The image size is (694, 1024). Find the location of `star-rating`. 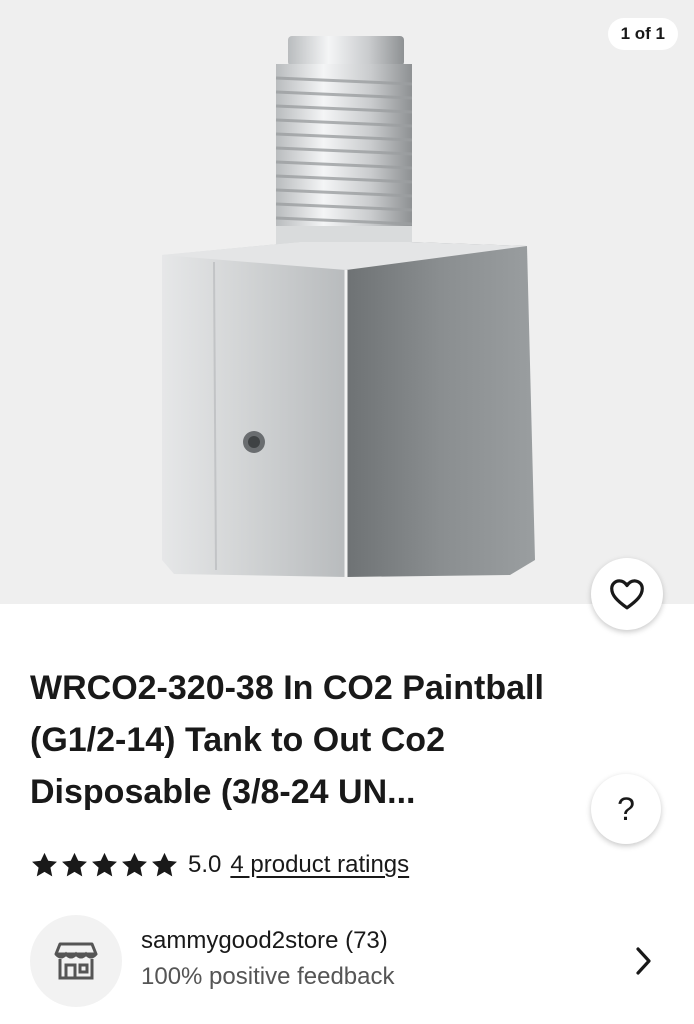

star-rating is located at coordinates (105, 865).